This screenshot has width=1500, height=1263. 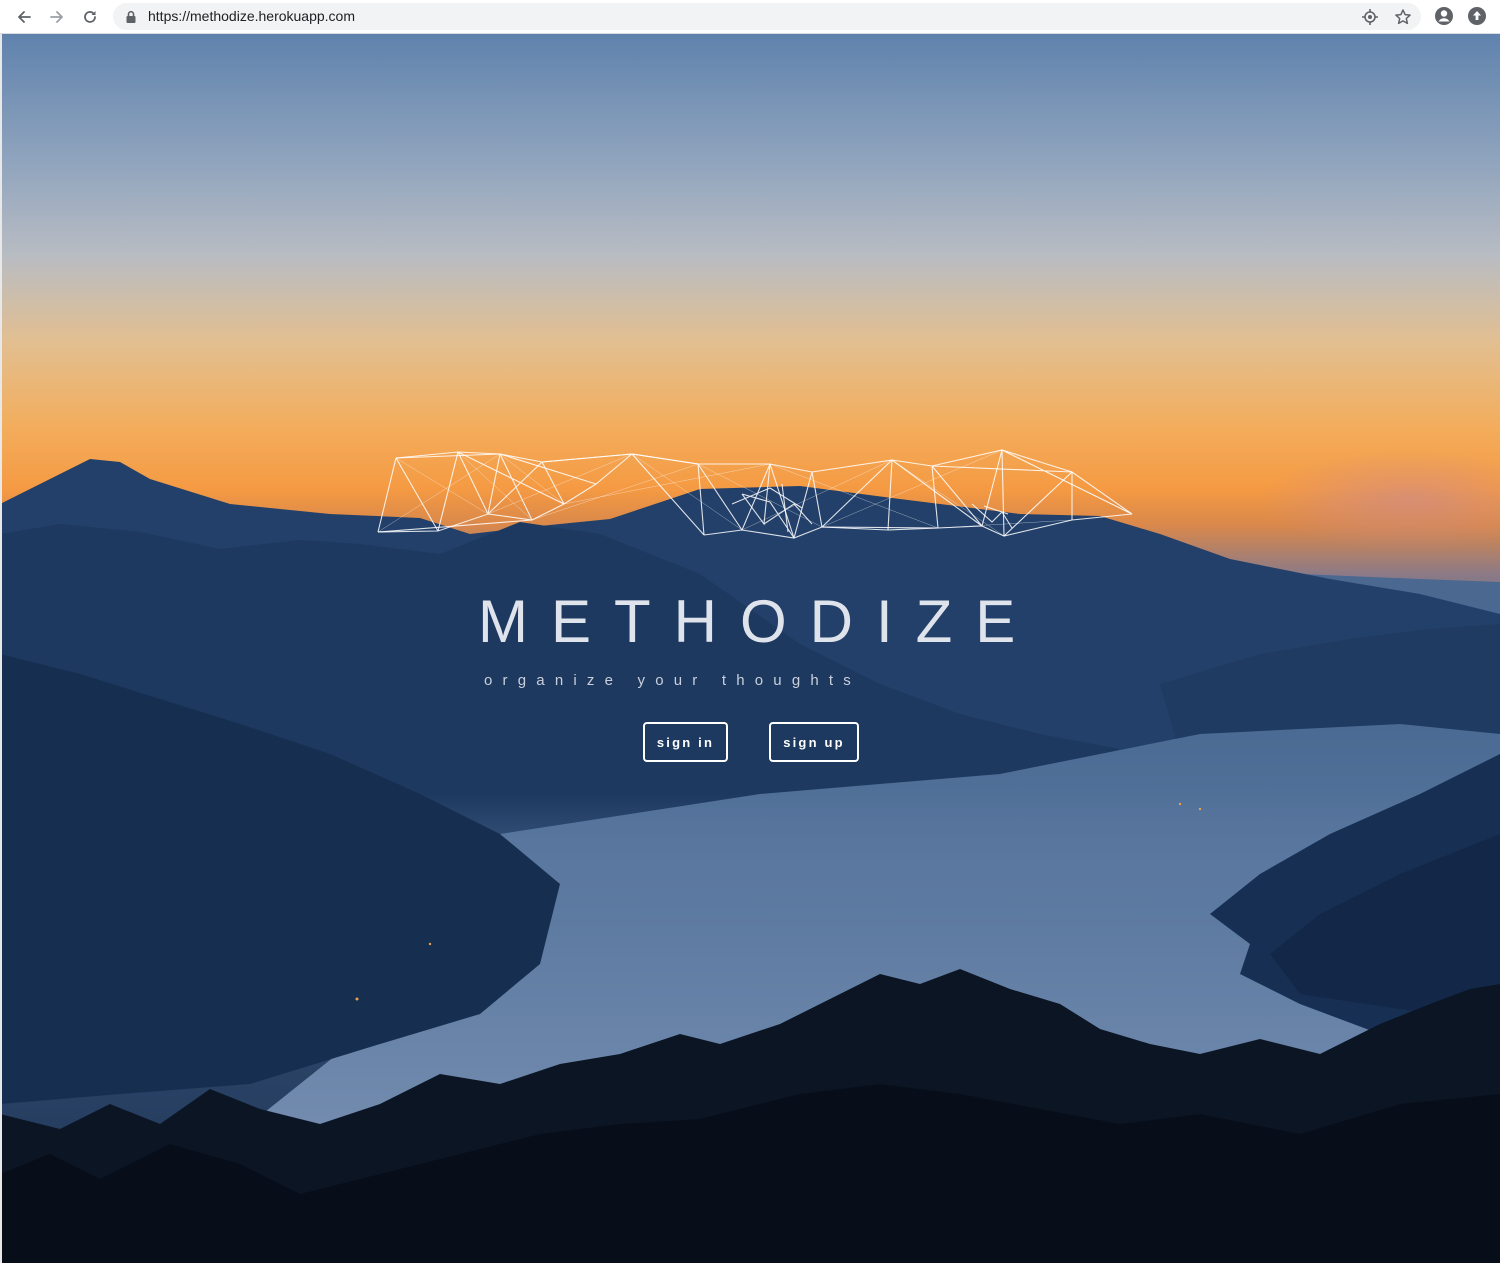 What do you see at coordinates (758, 621) in the screenshot?
I see `brand-title: METHODIZE` at bounding box center [758, 621].